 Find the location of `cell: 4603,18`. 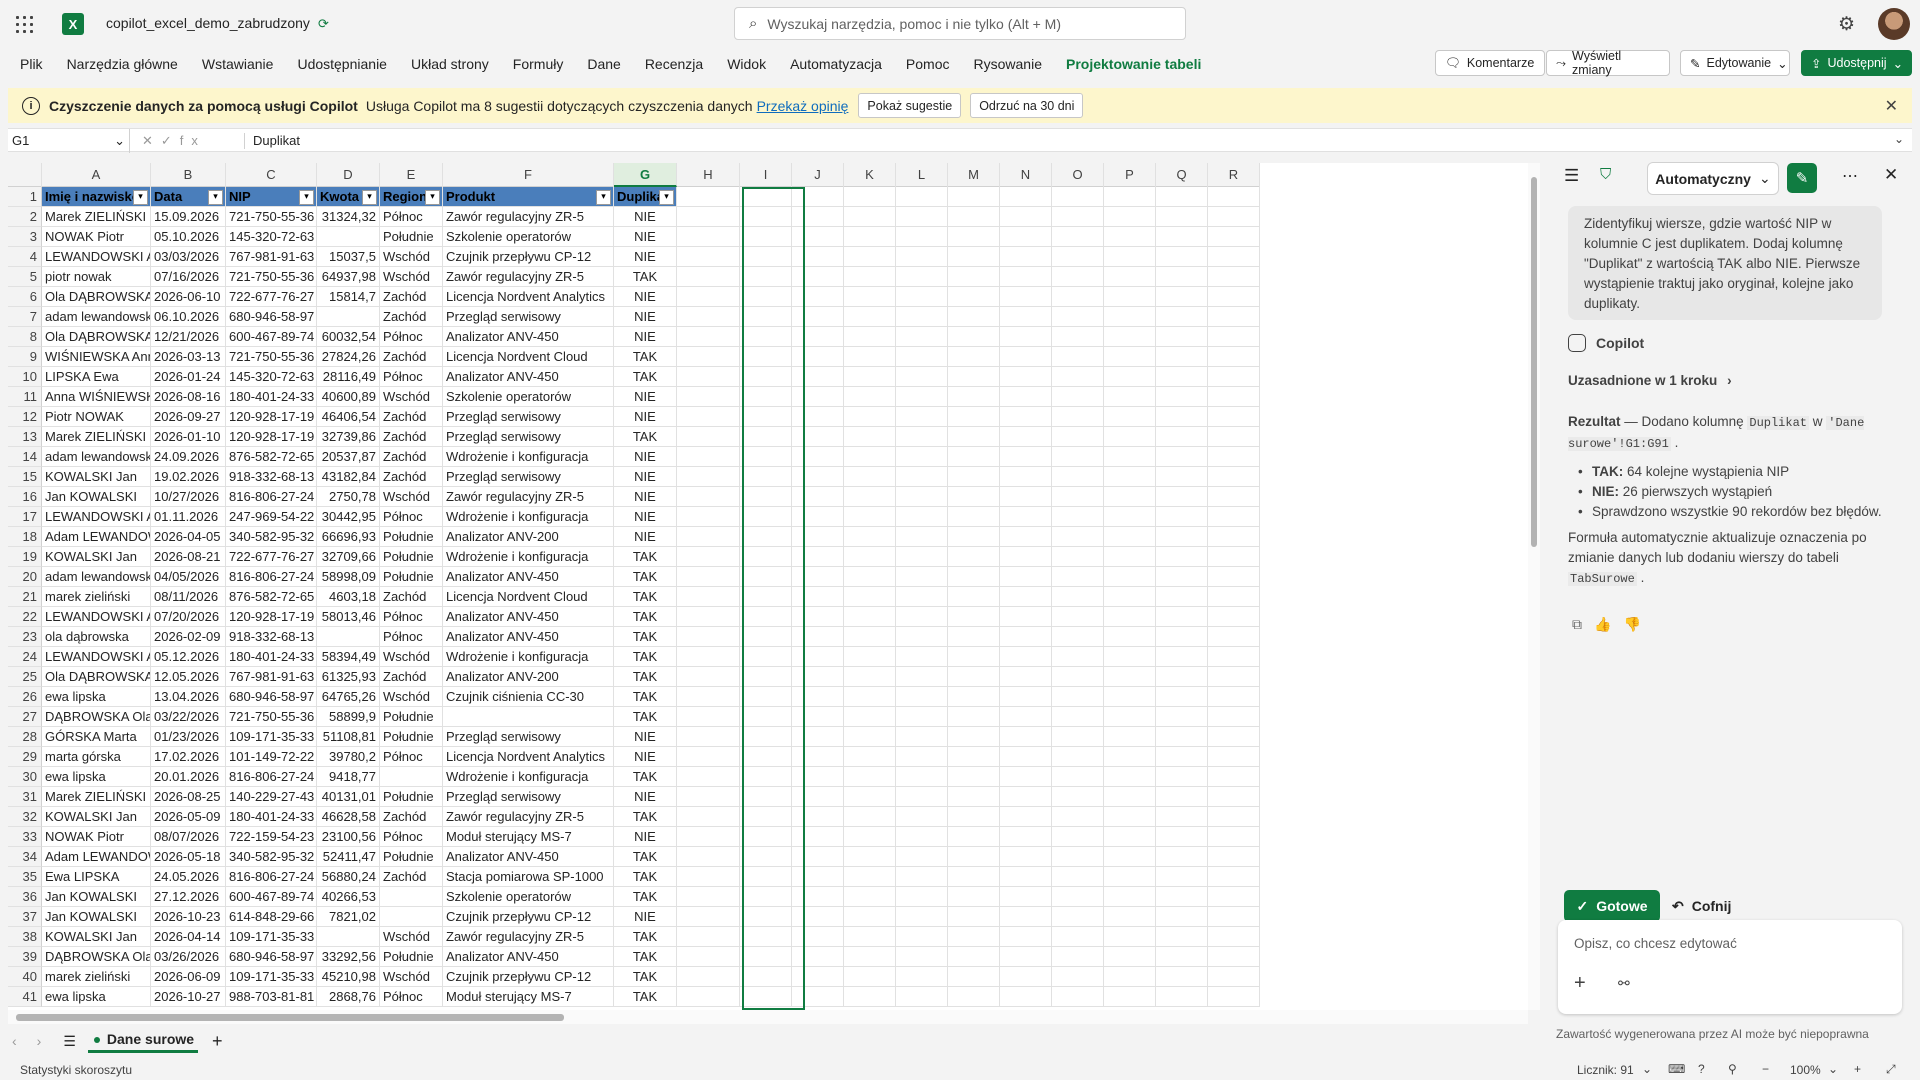

cell: 4603,18 is located at coordinates (348, 597).